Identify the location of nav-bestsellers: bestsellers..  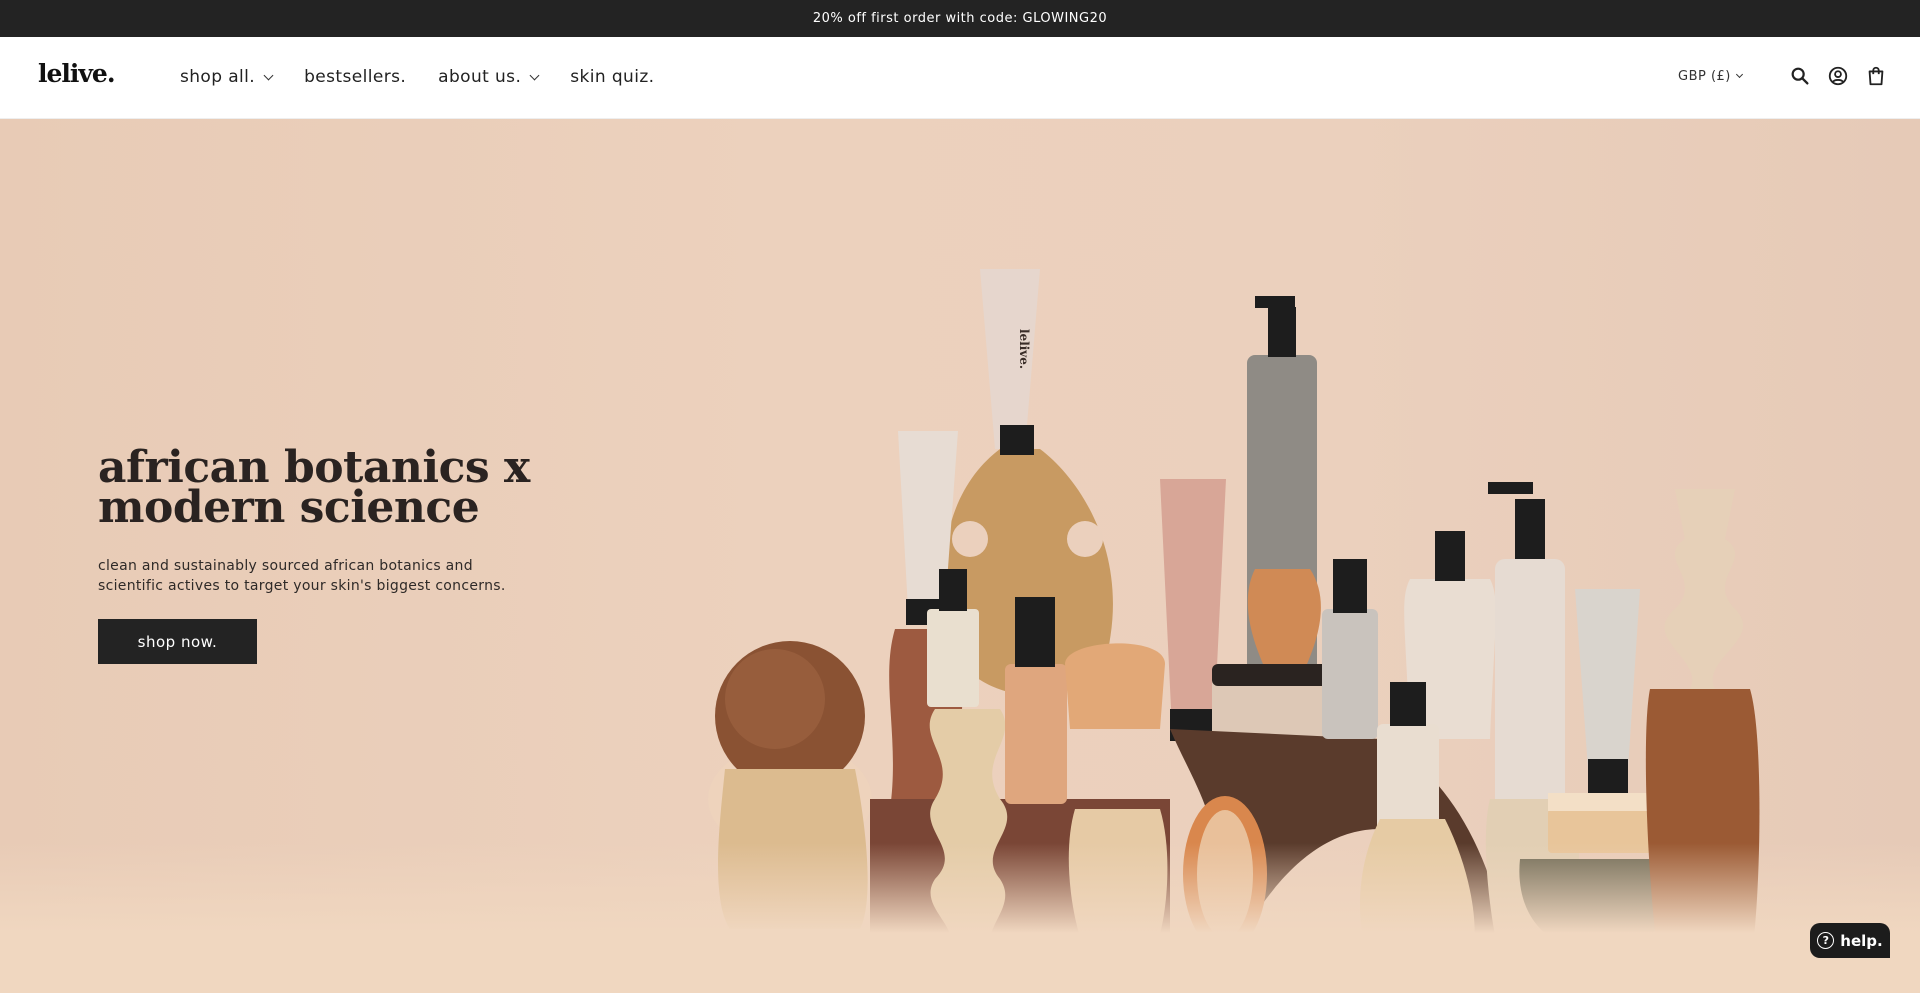
(355, 77).